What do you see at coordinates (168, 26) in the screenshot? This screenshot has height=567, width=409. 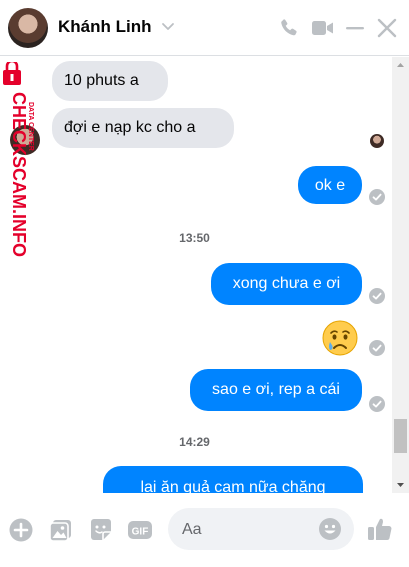 I see `chevron-down-icon` at bounding box center [168, 26].